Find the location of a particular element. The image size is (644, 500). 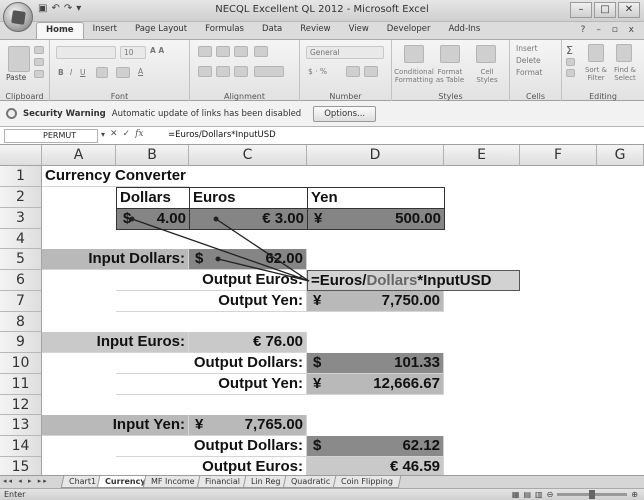

ribbon-close-icon: x is located at coordinates (633, 30).